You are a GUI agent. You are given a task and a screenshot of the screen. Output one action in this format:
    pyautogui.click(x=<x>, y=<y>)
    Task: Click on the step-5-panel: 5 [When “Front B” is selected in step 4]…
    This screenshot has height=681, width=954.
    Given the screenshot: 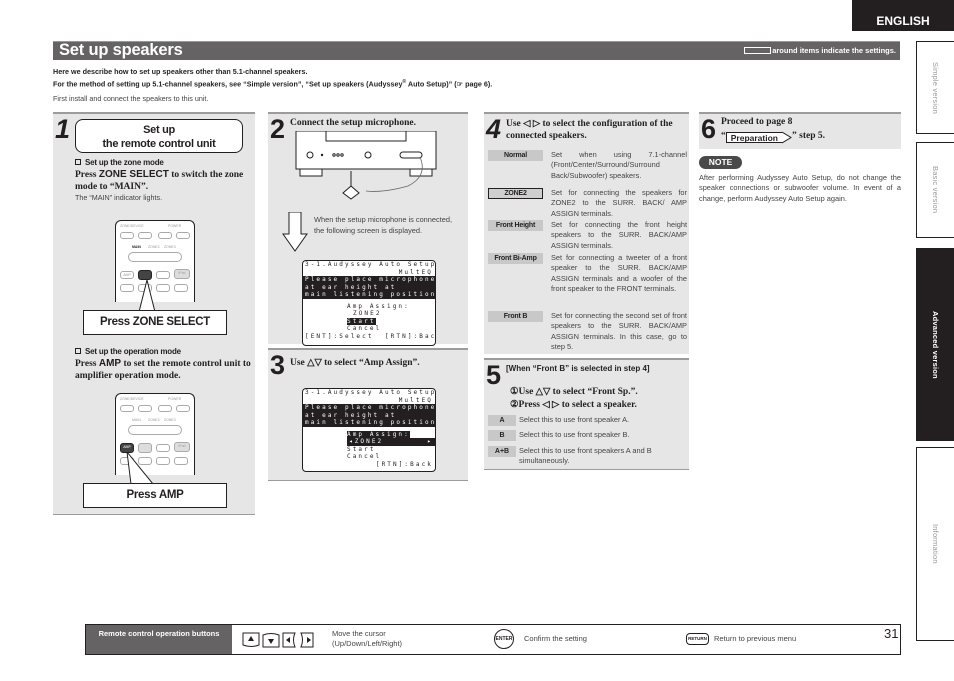 What is the action you would take?
    pyautogui.click(x=586, y=414)
    